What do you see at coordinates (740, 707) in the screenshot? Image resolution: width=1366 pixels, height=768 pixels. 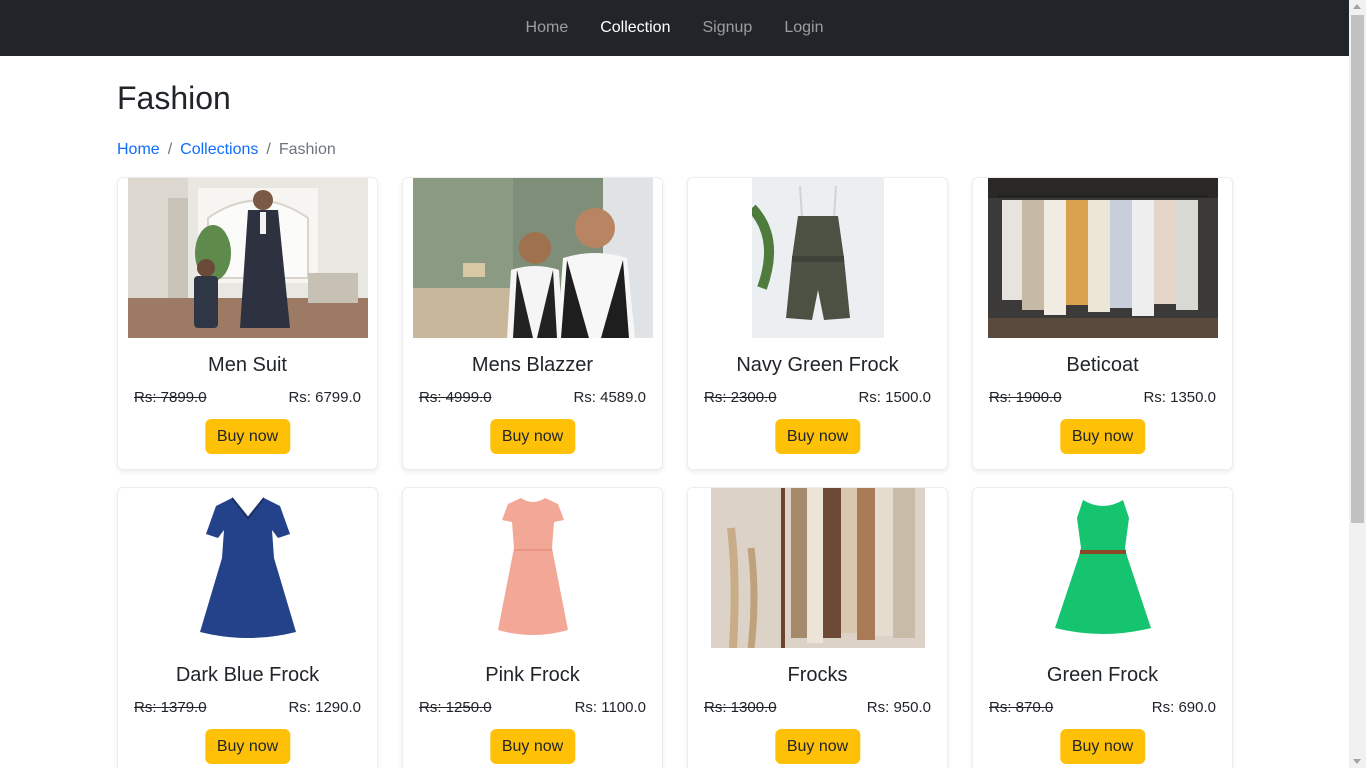 I see `original-price: Rs: 1300.0` at bounding box center [740, 707].